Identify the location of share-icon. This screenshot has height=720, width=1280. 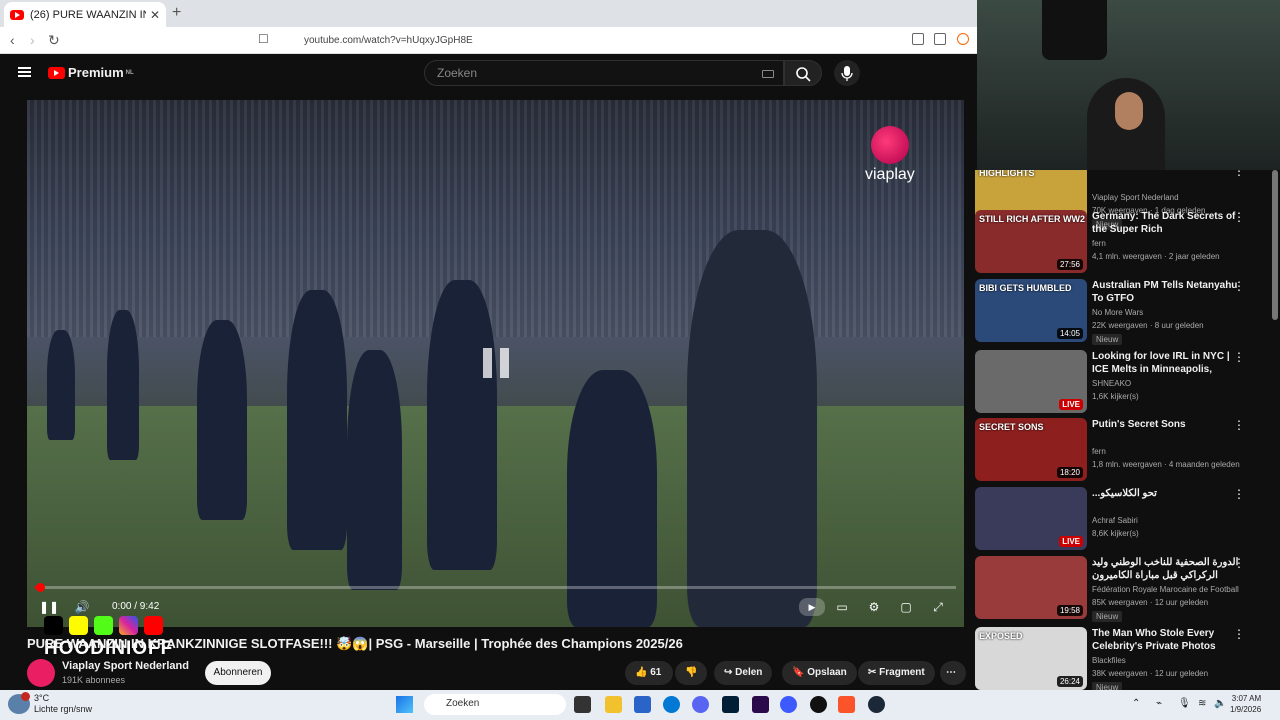
(940, 39).